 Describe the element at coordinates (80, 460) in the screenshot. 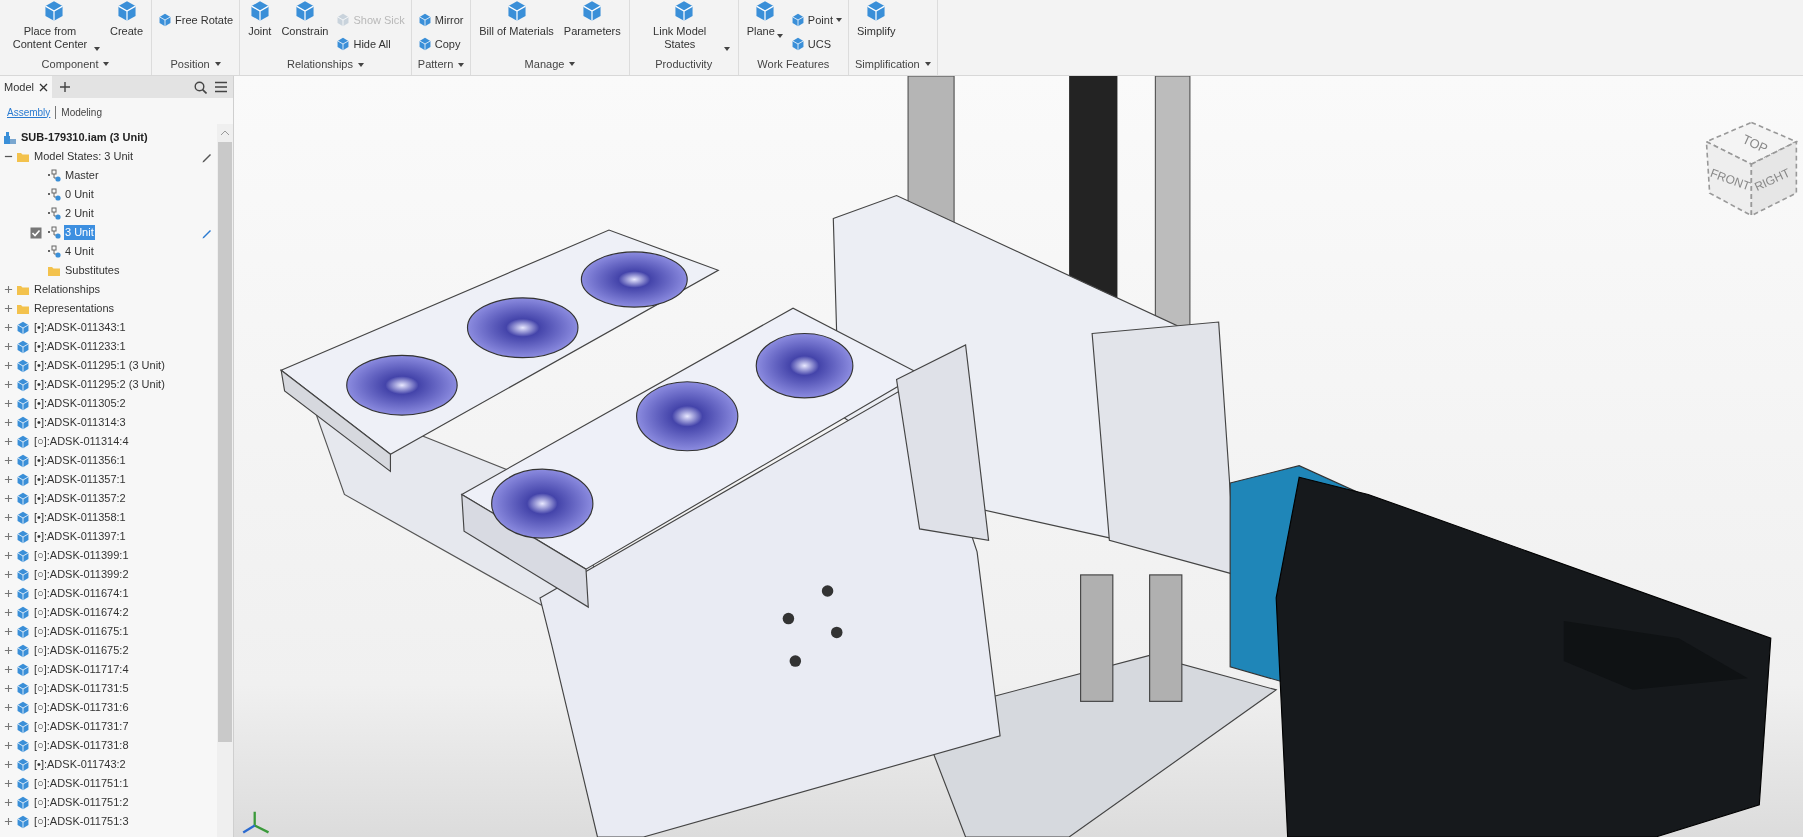

I see `tree-item-label: [•]:ADSK-011356:1` at that location.